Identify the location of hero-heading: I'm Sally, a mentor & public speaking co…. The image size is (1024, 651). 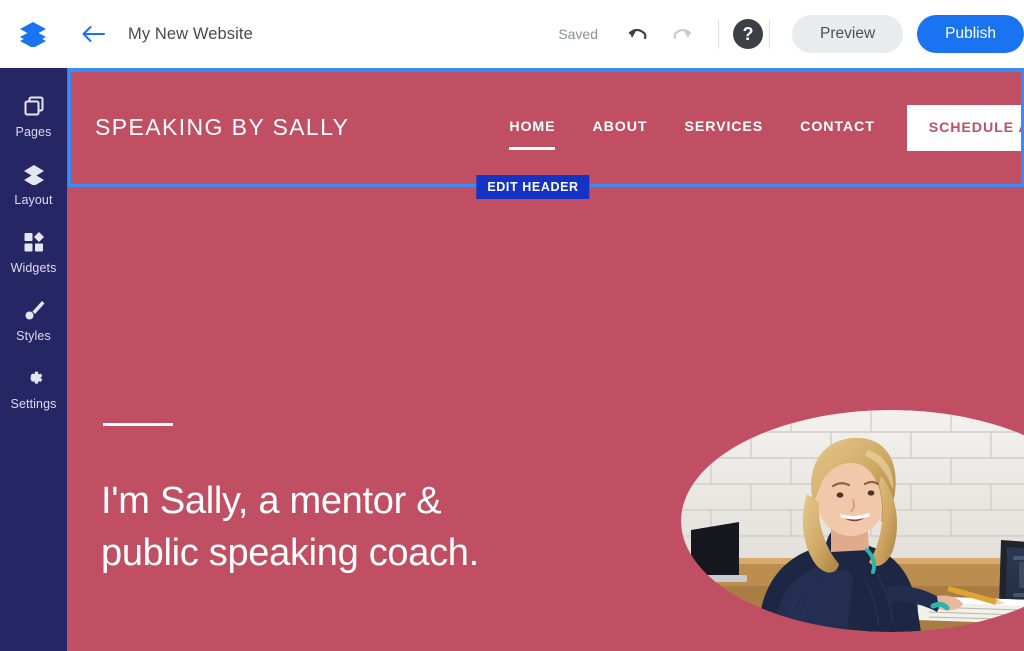
(381, 527).